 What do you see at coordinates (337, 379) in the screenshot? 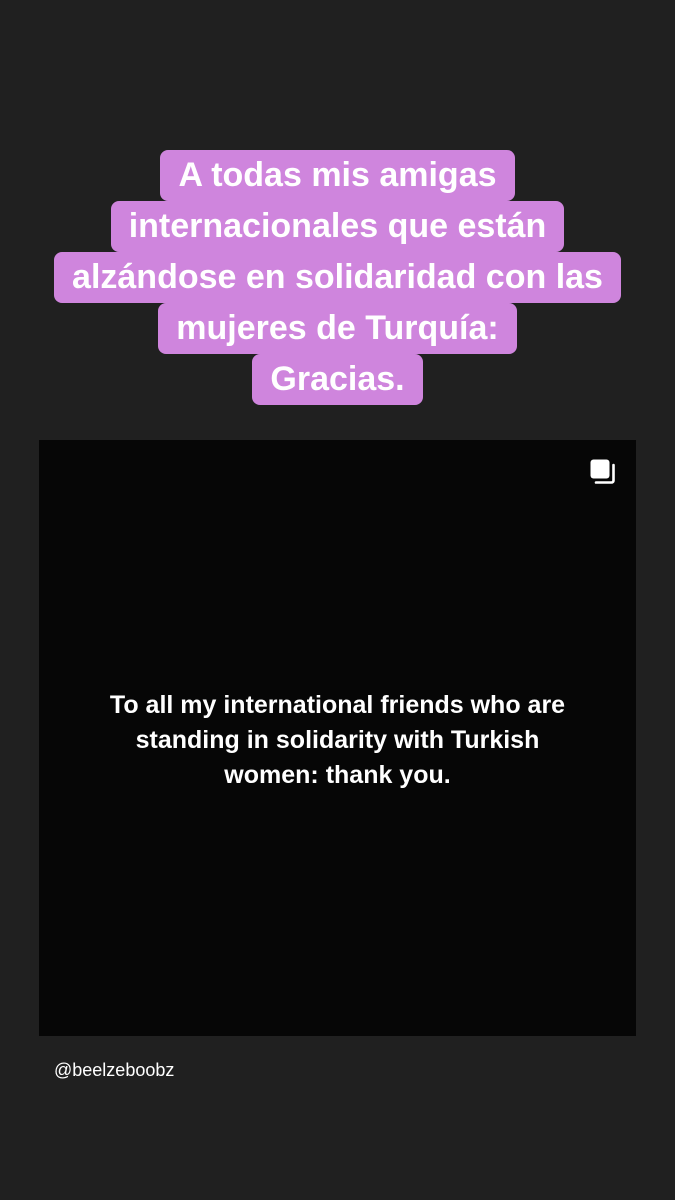
I see `caption-line: Gracias.` at bounding box center [337, 379].